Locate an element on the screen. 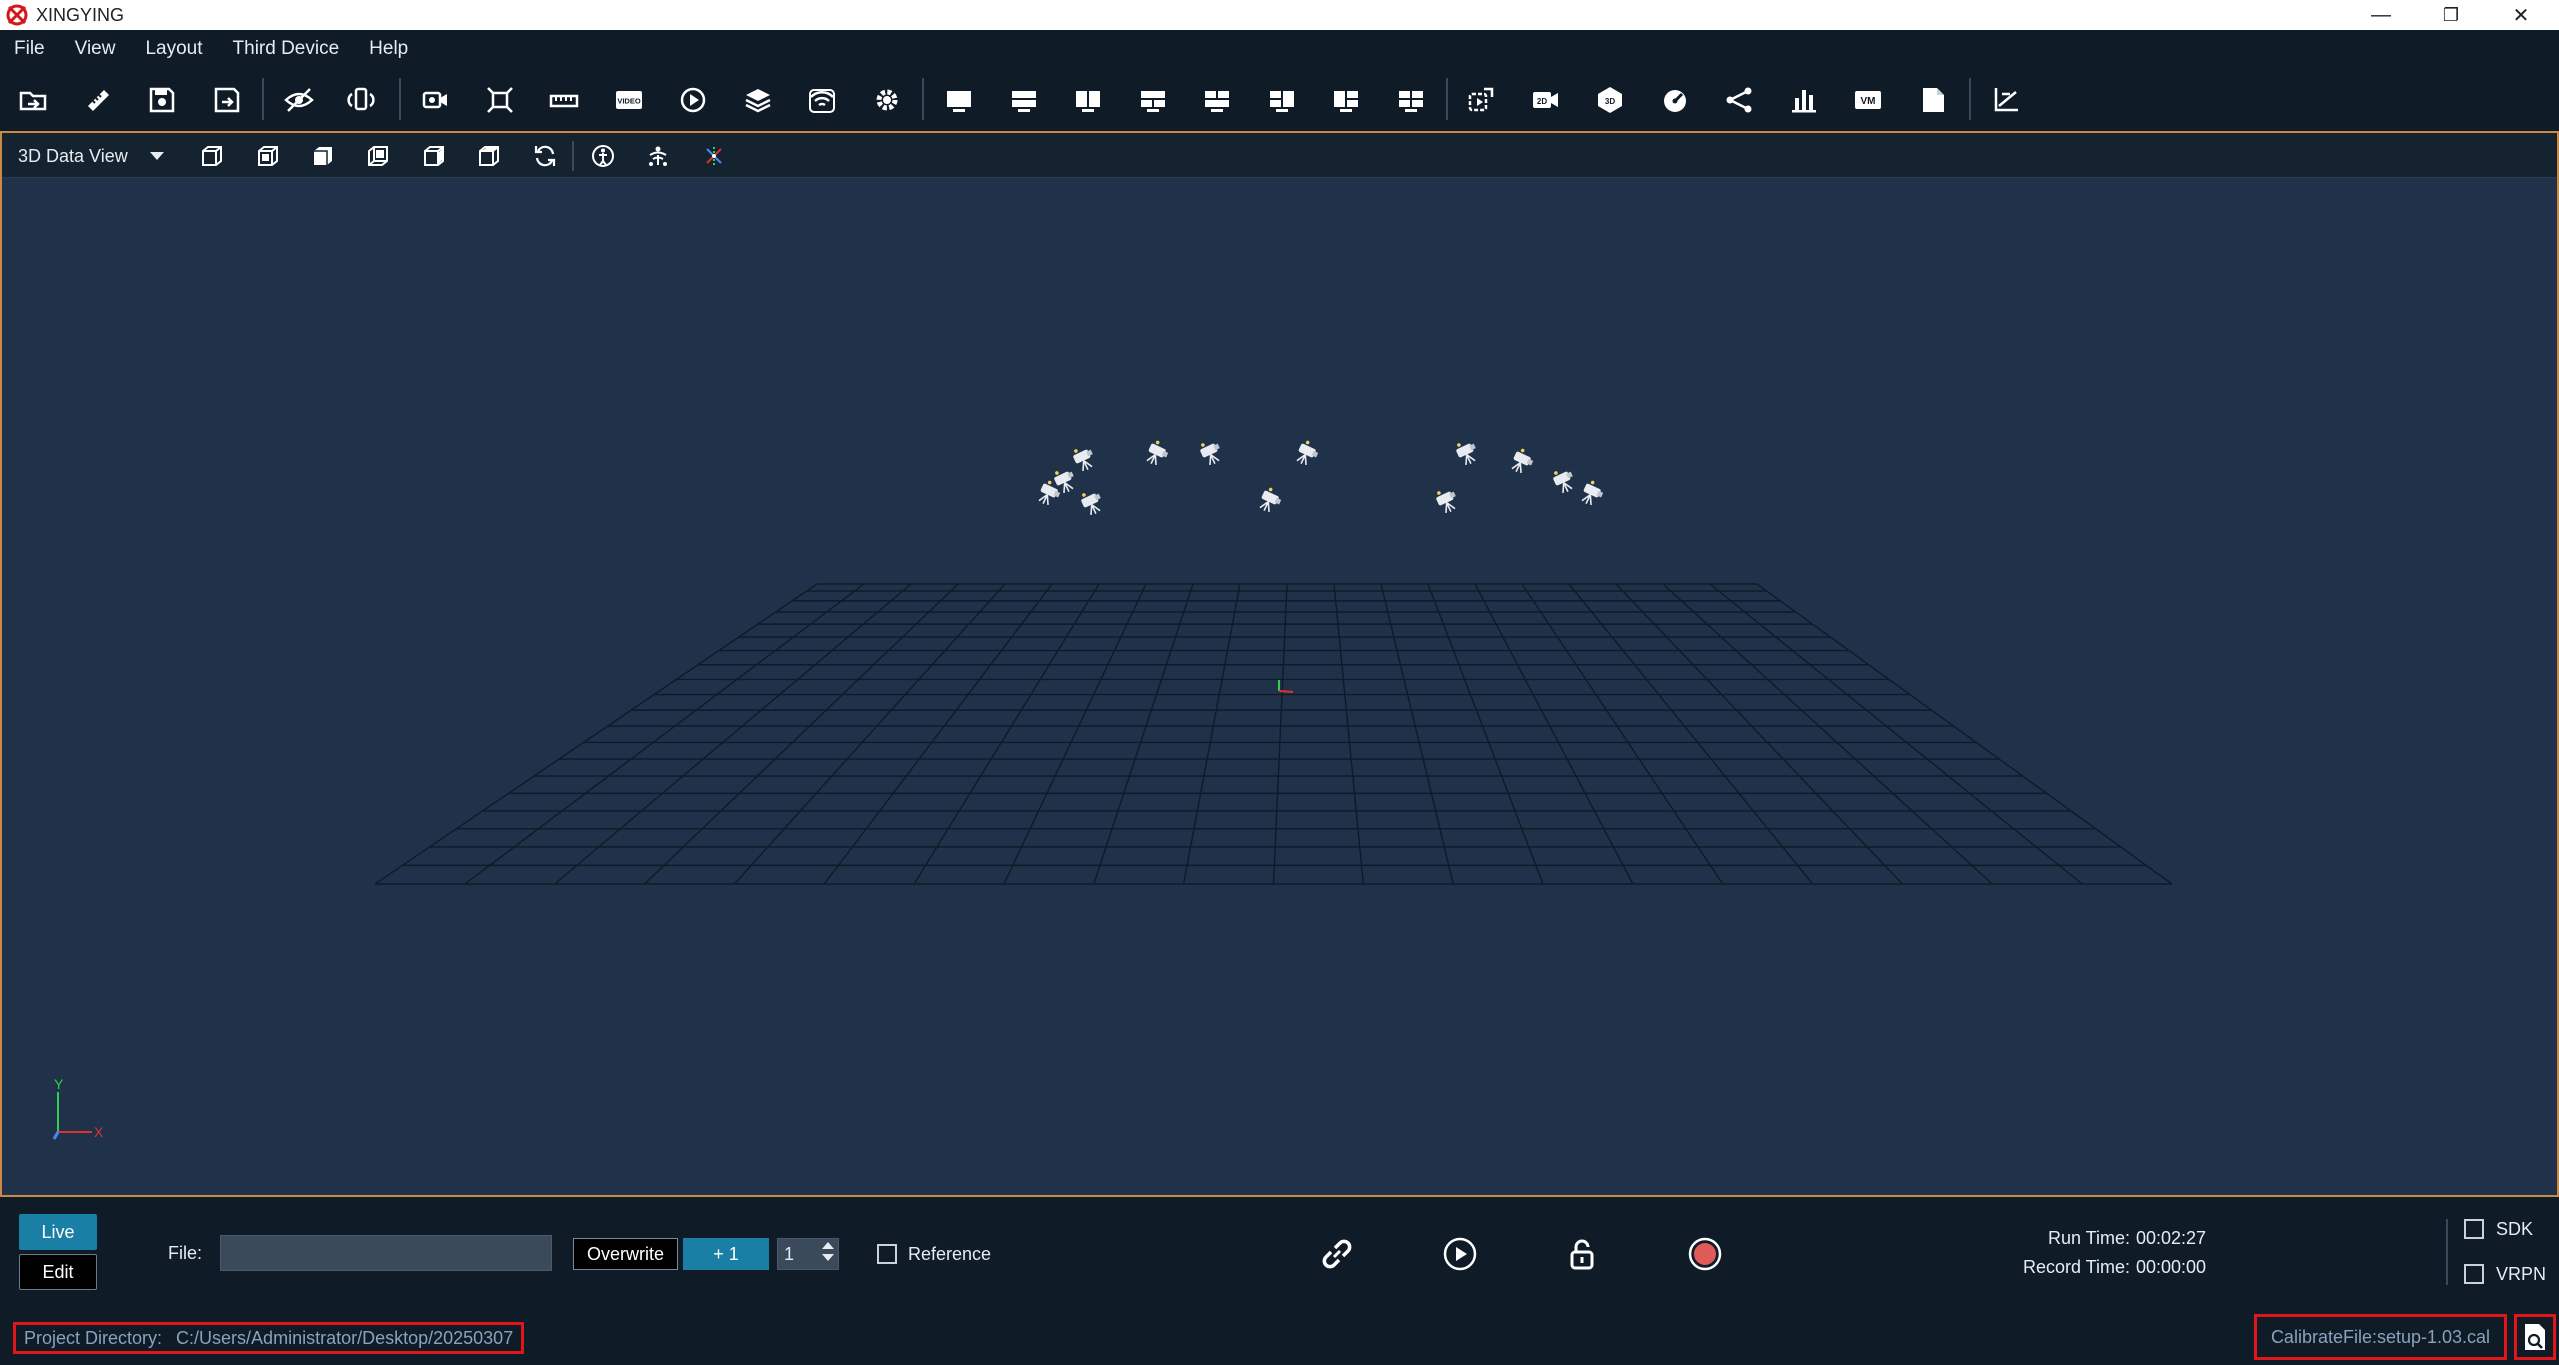 This screenshot has width=2559, height=1365. link-icon is located at coordinates (1337, 1254).